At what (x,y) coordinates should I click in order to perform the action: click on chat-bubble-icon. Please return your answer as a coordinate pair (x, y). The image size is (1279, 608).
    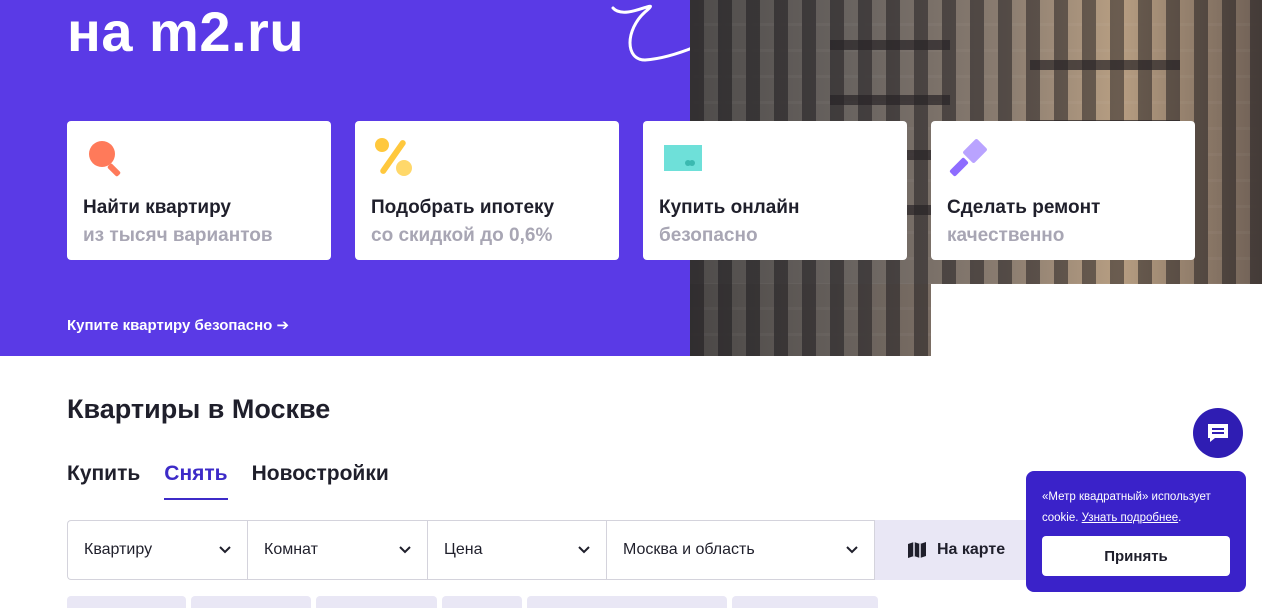
    Looking at the image, I should click on (1218, 433).